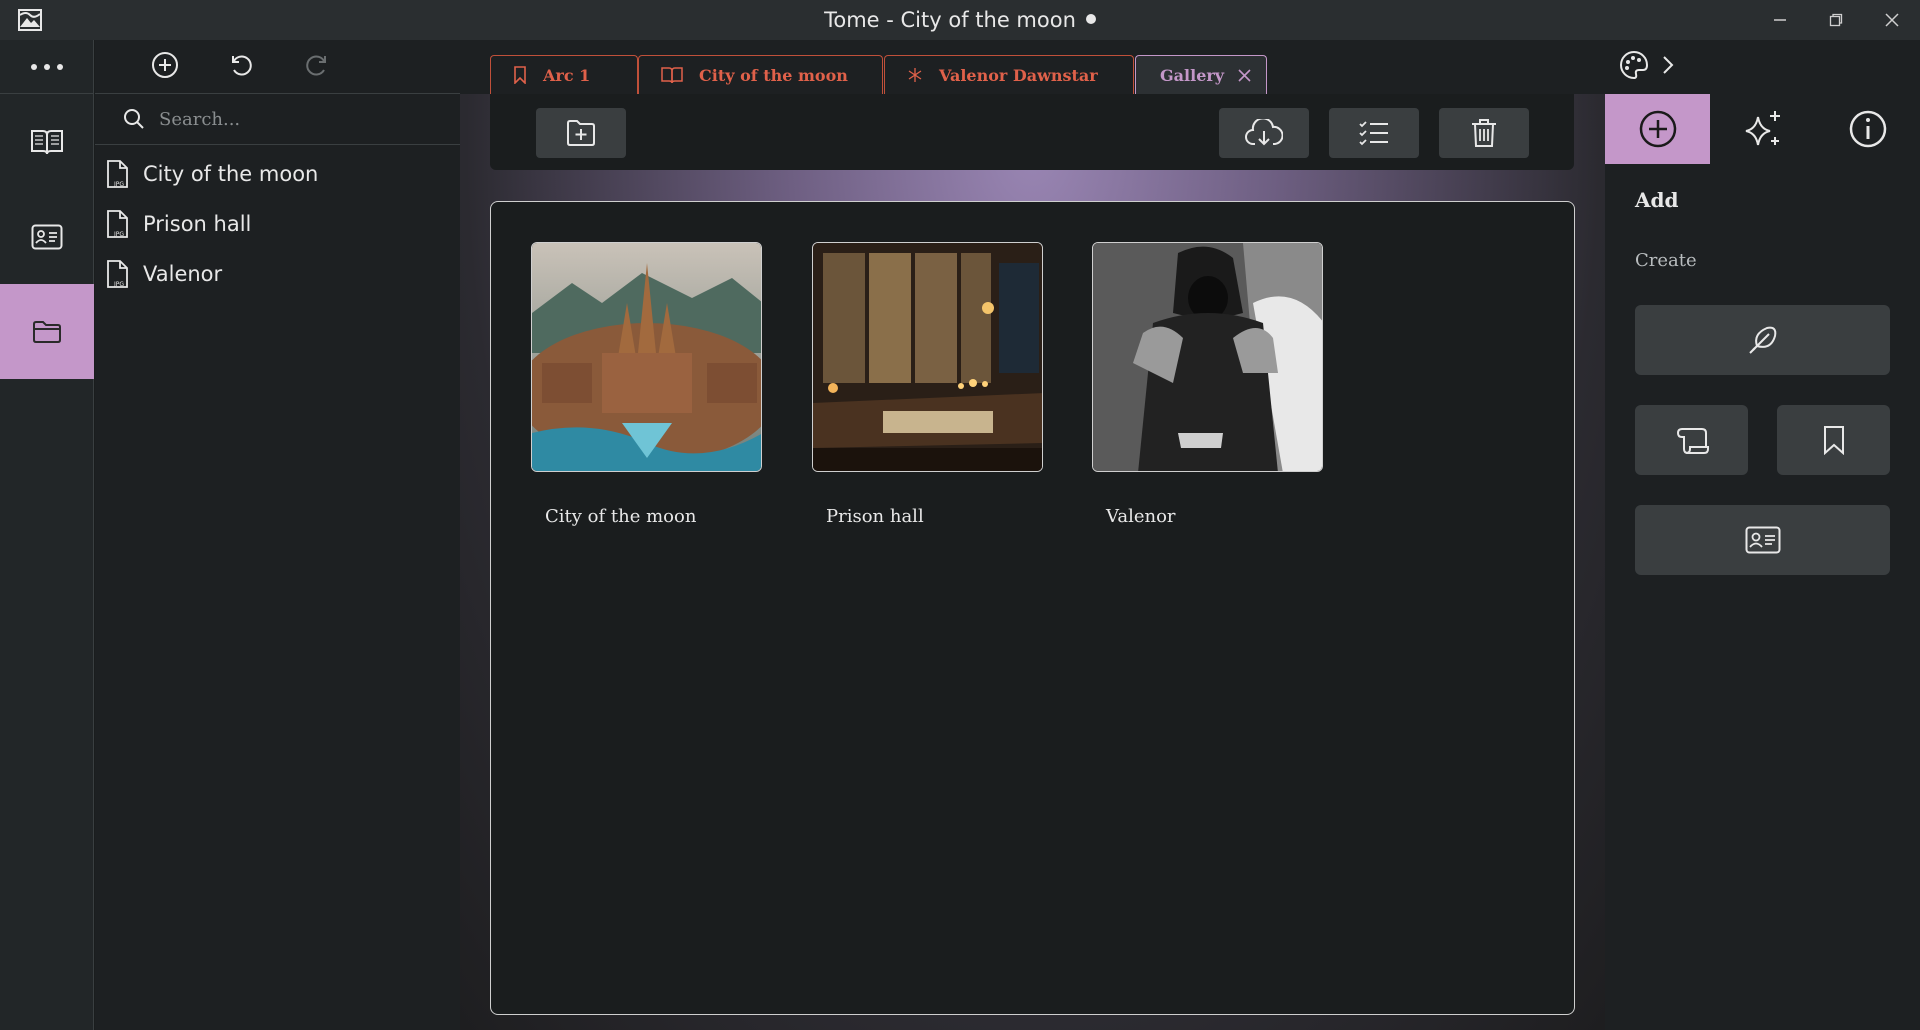 Image resolution: width=1920 pixels, height=1030 pixels. I want to click on maximize-button, so click(1836, 20).